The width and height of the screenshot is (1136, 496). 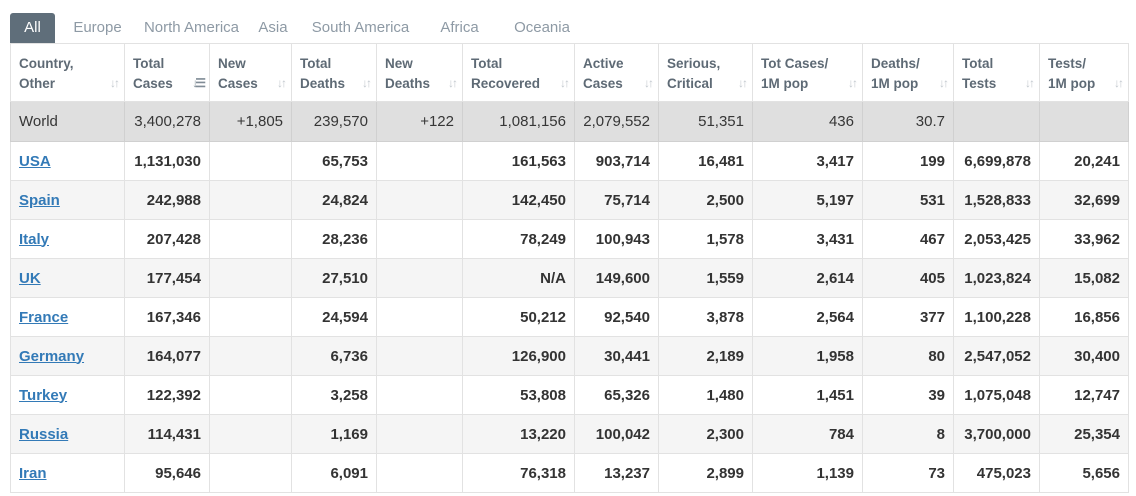 What do you see at coordinates (250, 72) in the screenshot?
I see `column-header-new-cases: New Cases ↓↑` at bounding box center [250, 72].